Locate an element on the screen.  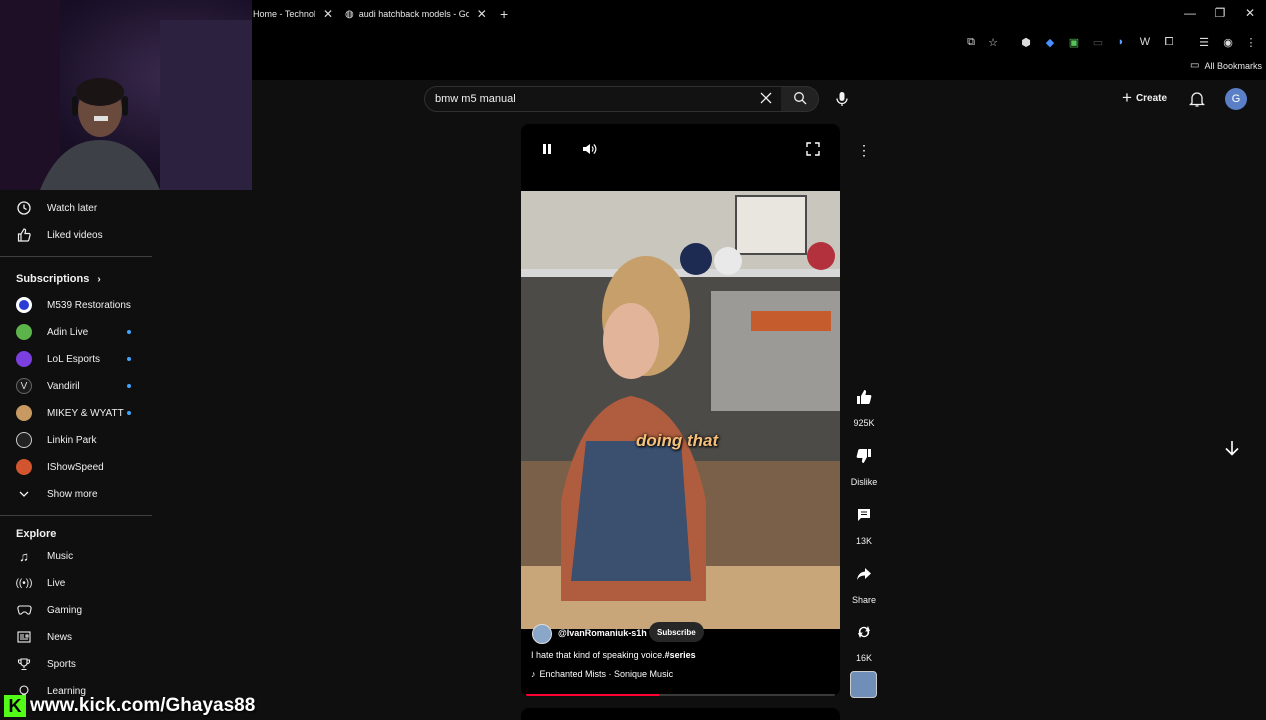
all-bookmarks-button: ▭ All Bookmarks is located at coordinates (1226, 65).